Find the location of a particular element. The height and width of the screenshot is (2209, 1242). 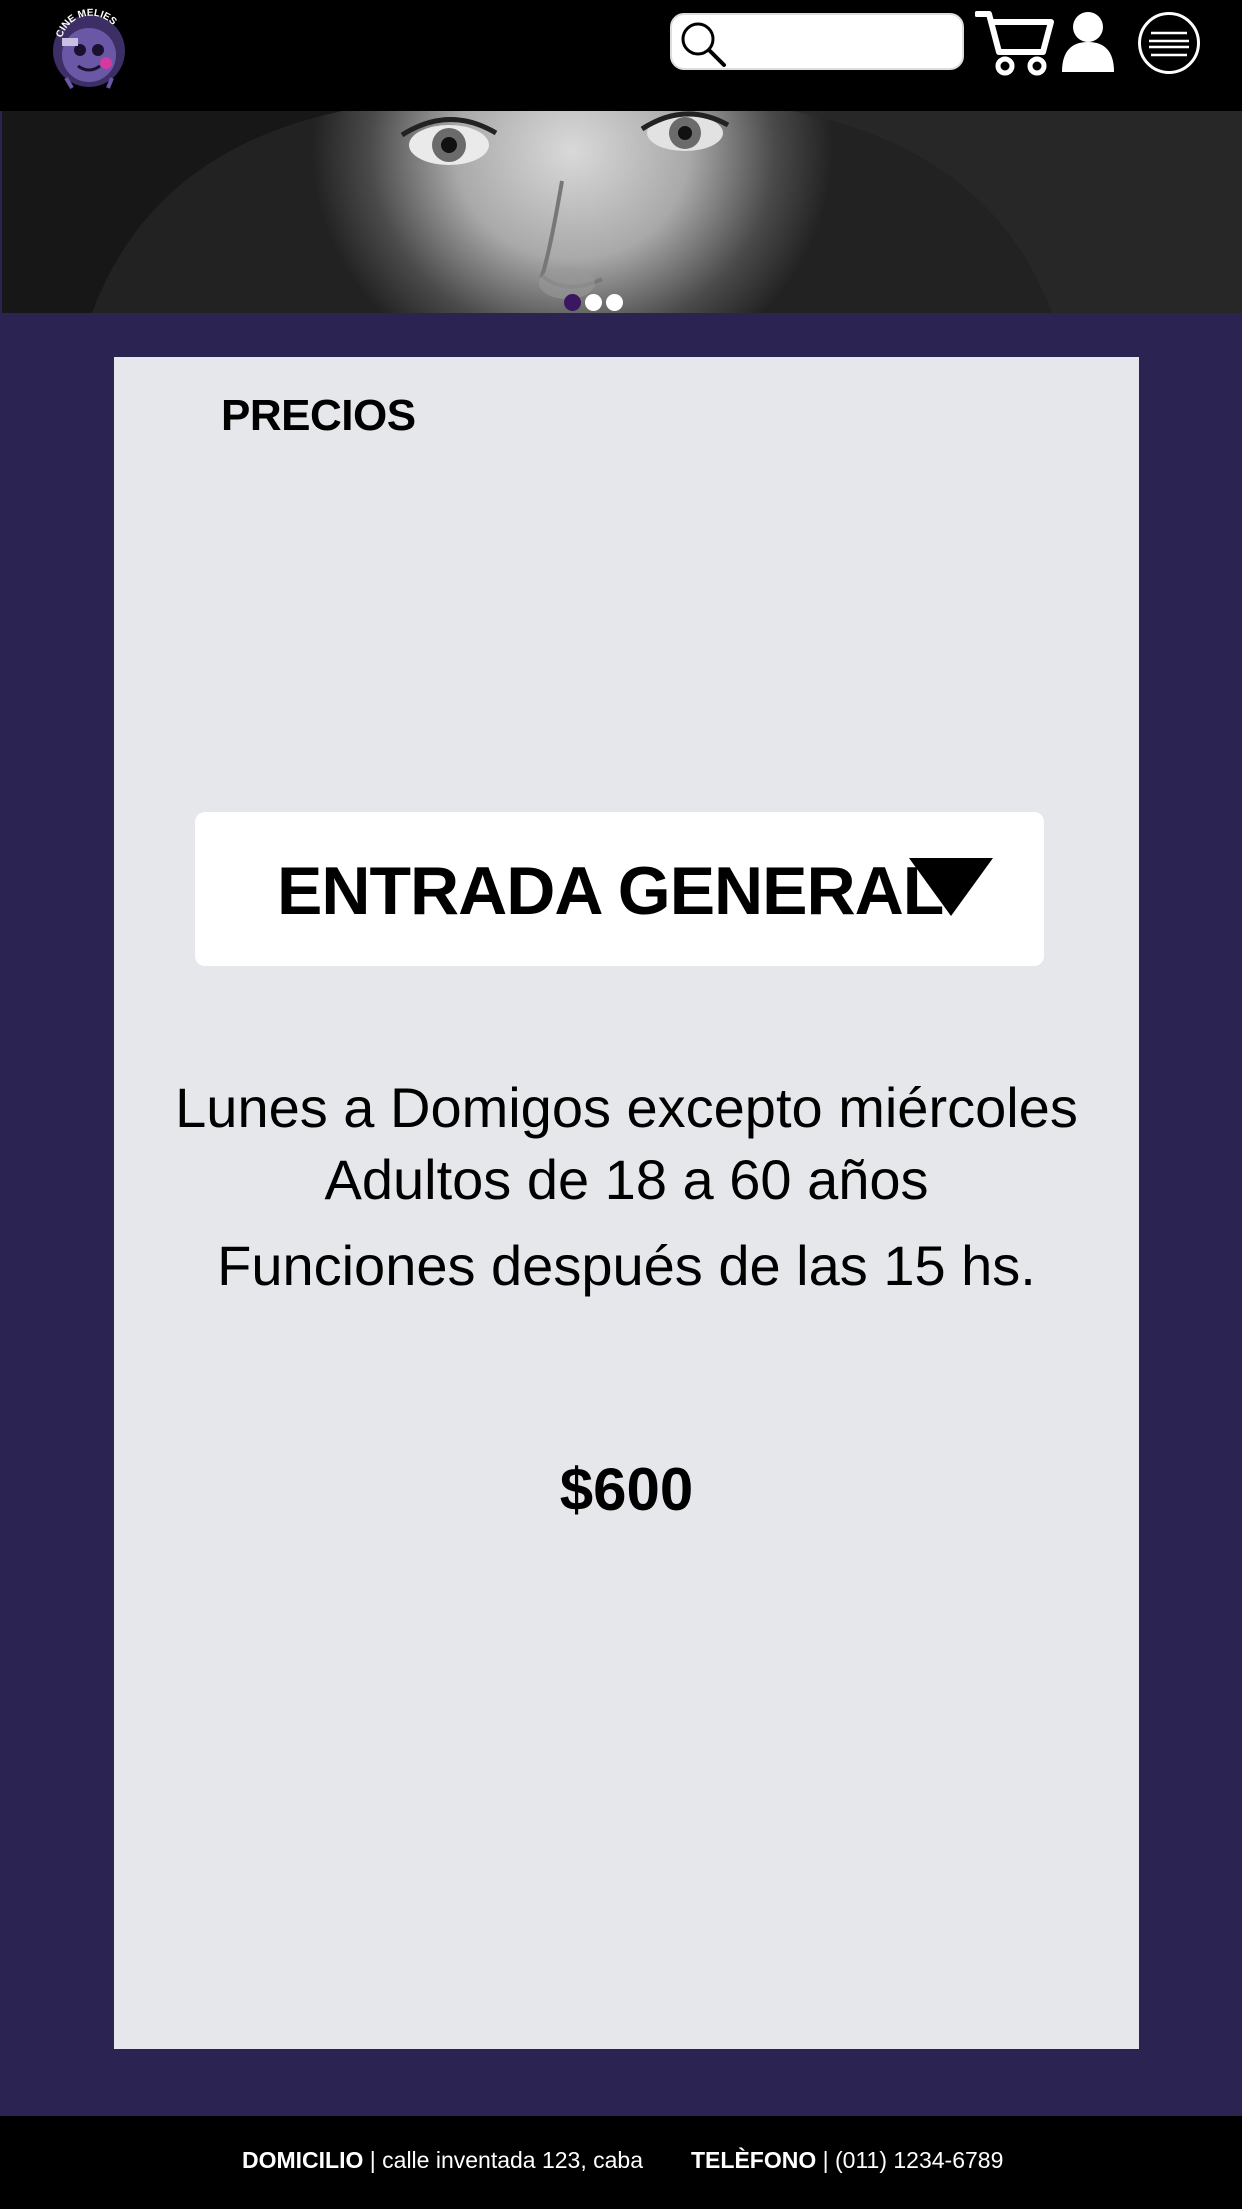

phone-value: | (011) 1234-6789 is located at coordinates (913, 2160).